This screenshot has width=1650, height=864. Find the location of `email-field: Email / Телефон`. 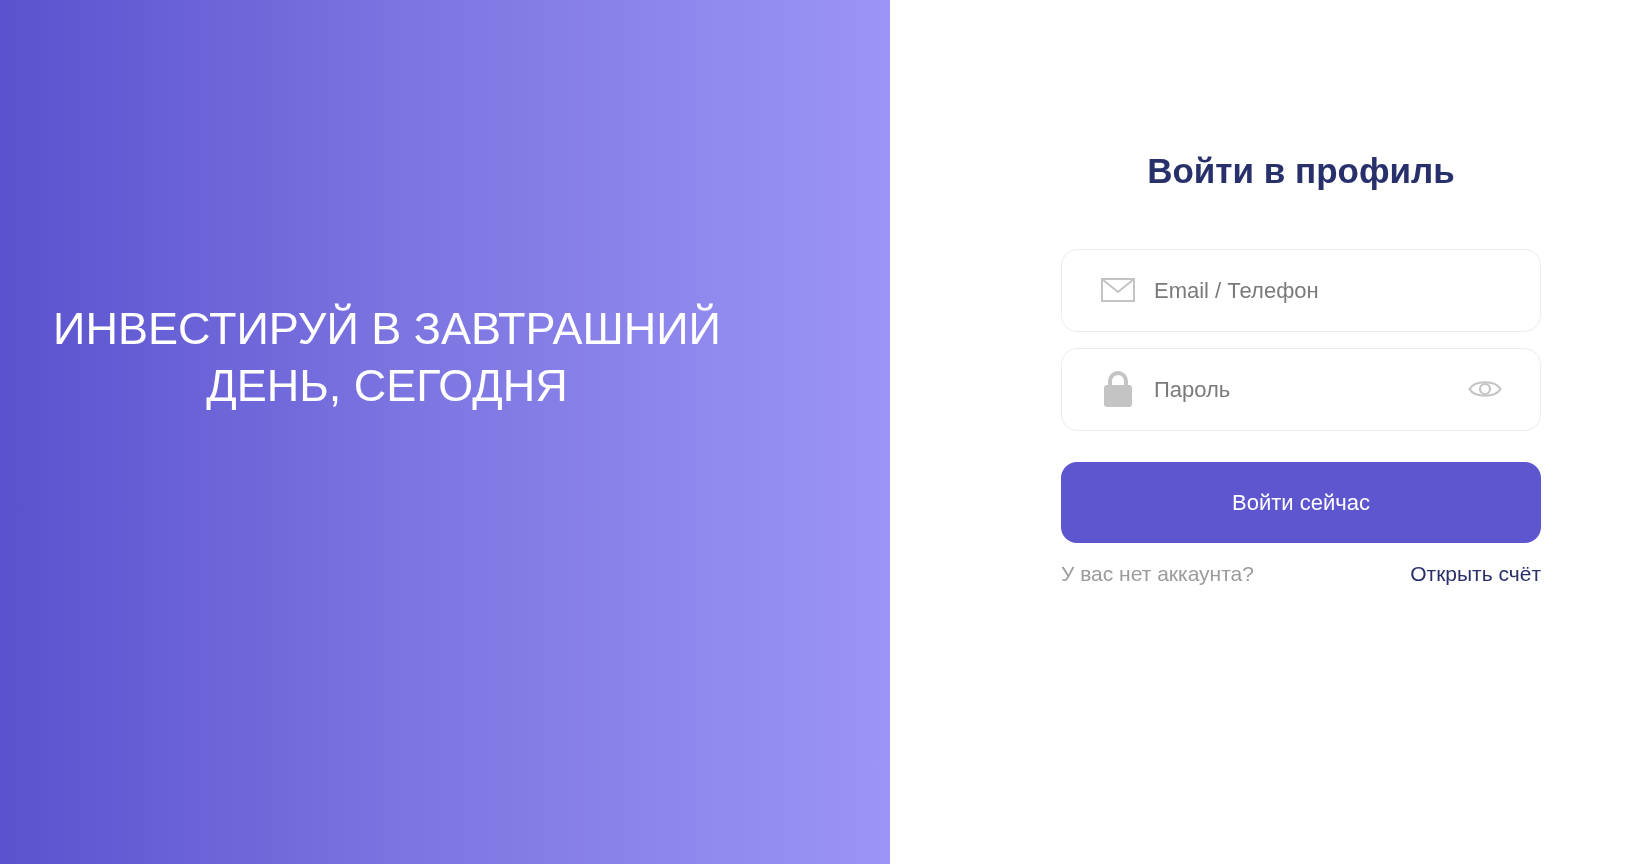

email-field: Email / Телефон is located at coordinates (1301, 290).